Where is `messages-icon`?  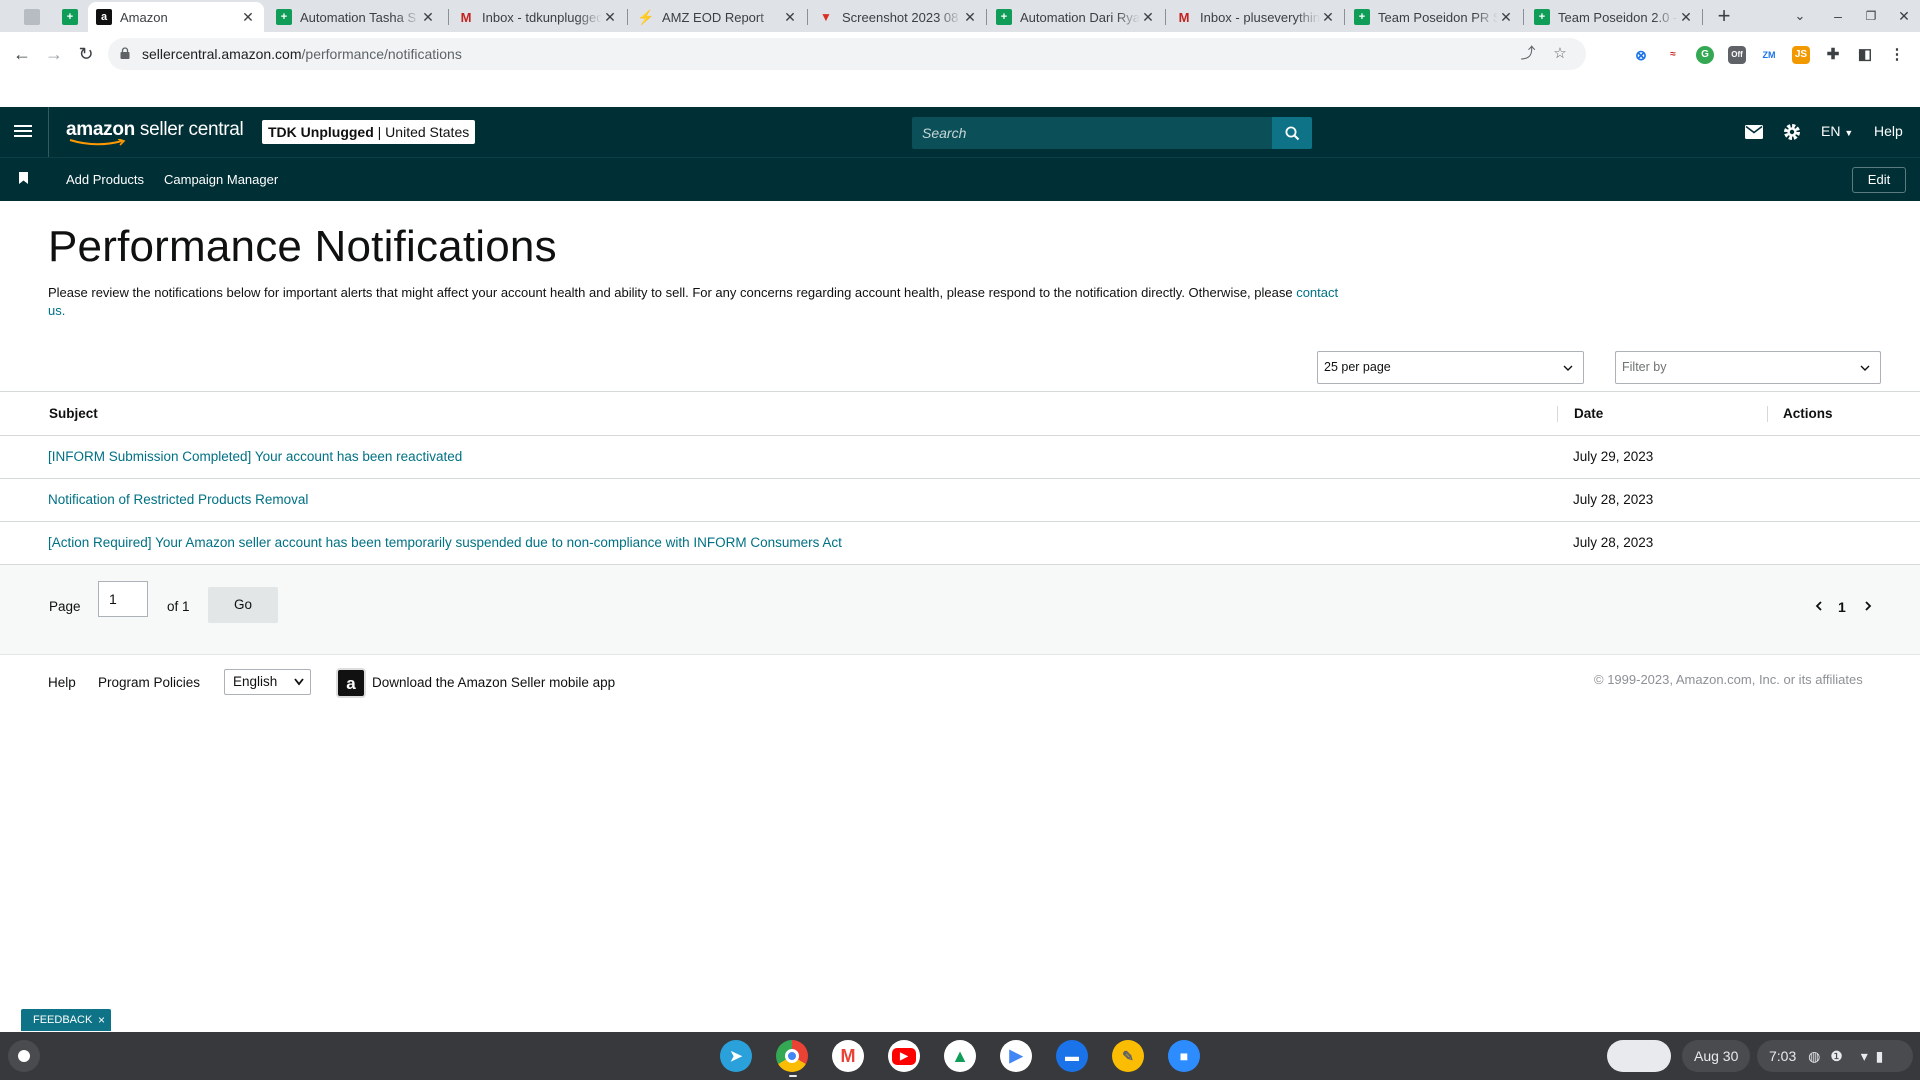
messages-icon is located at coordinates (1754, 132).